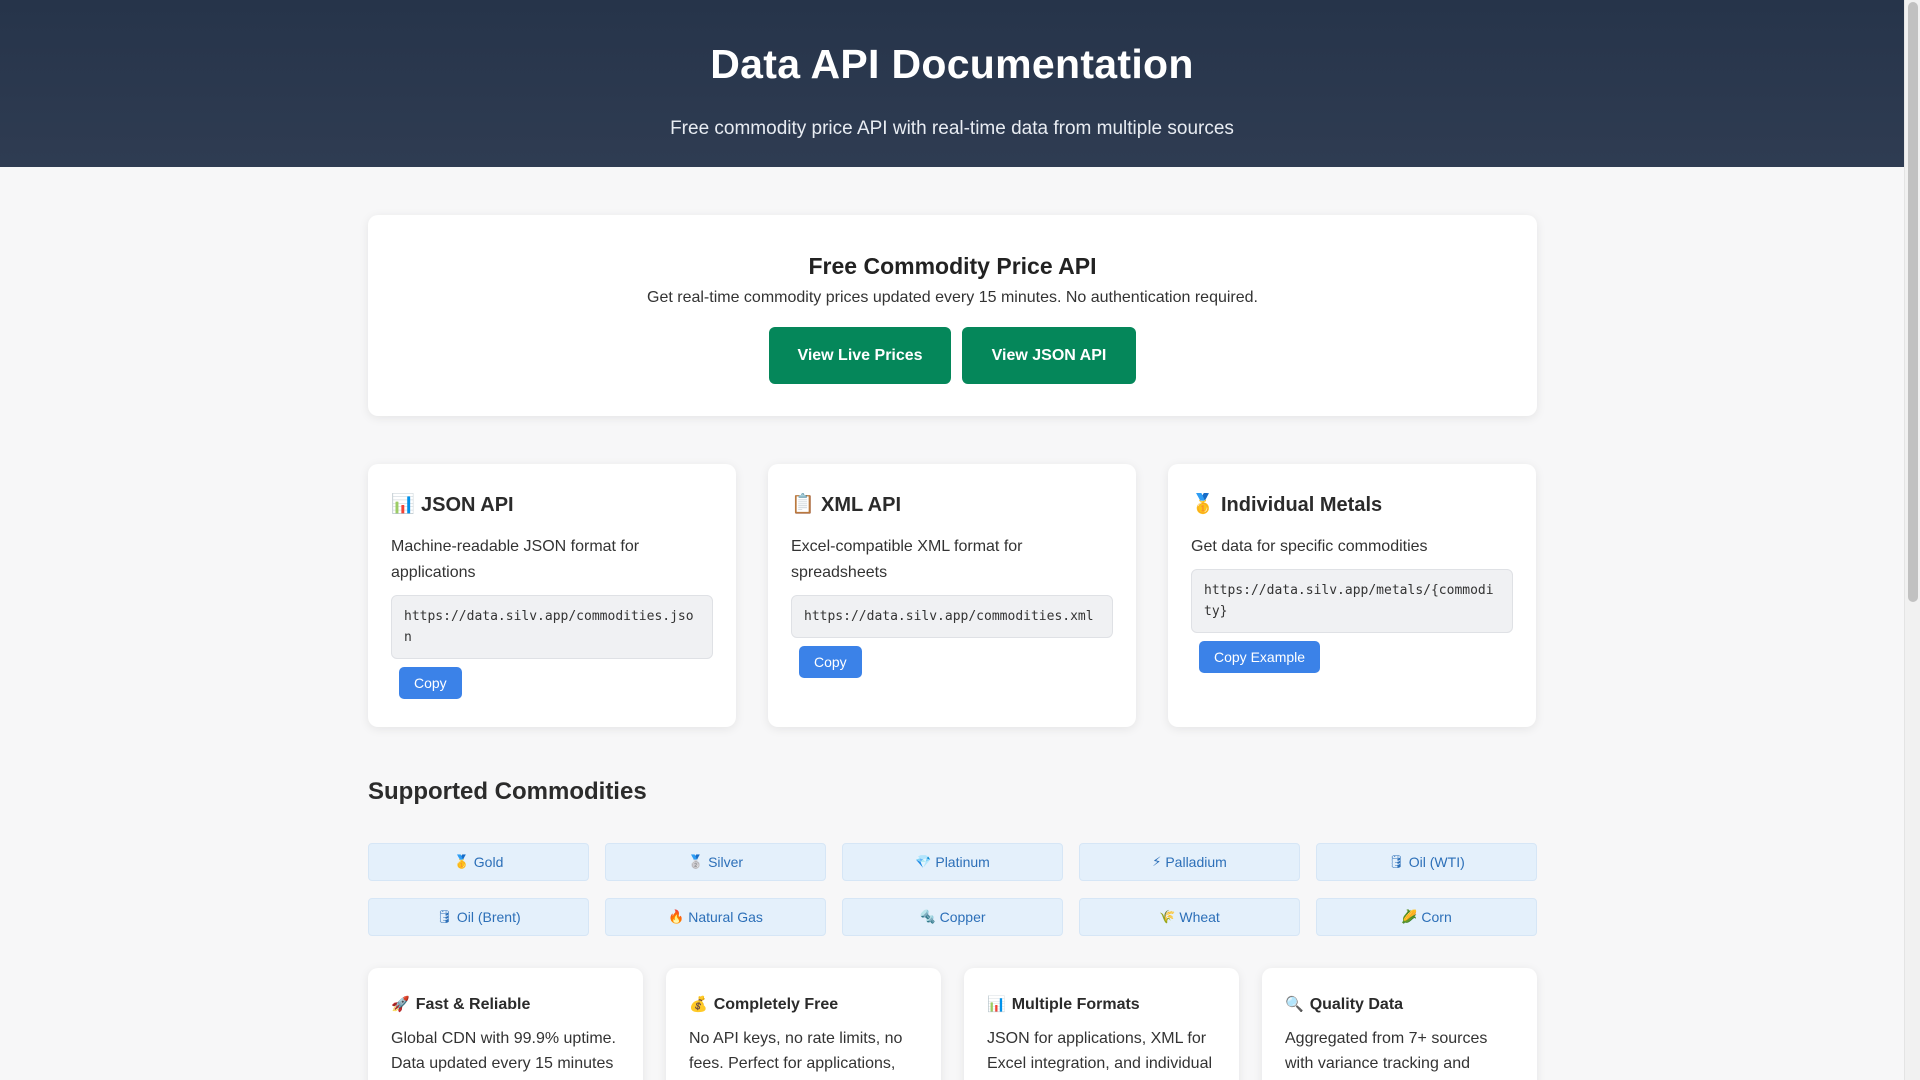 The width and height of the screenshot is (1920, 1080). Describe the element at coordinates (803, 504) in the screenshot. I see `clipboard-icon: 📋` at that location.